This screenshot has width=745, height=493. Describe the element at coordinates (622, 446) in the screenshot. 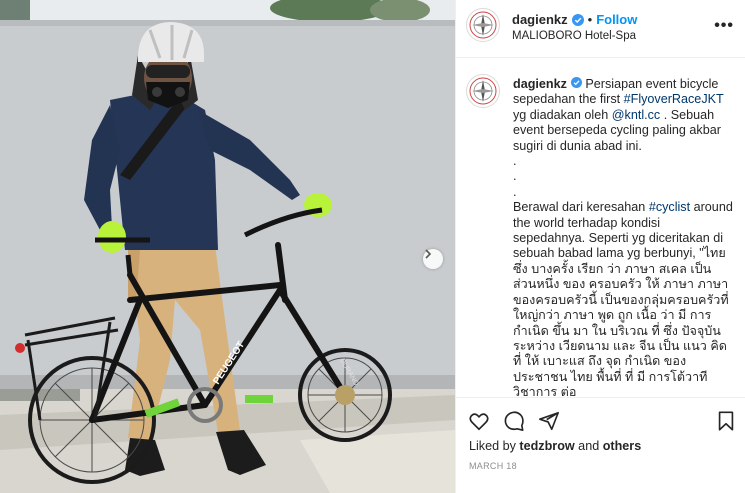

I see `likes-others-link: others` at that location.